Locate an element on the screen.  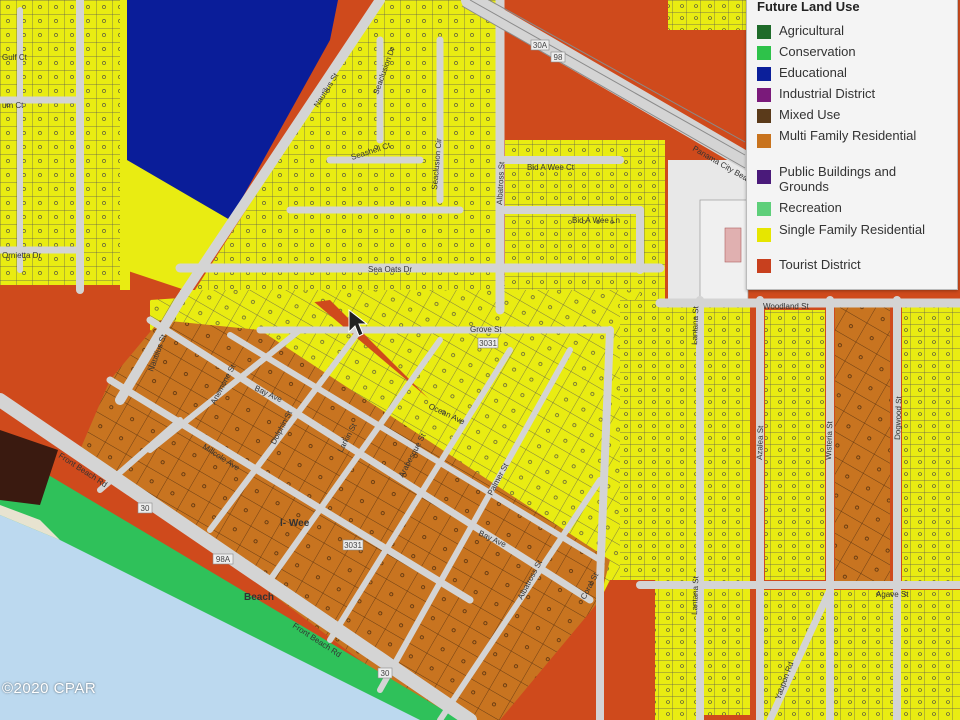
route-30a-label: 30A is located at coordinates (540, 45).